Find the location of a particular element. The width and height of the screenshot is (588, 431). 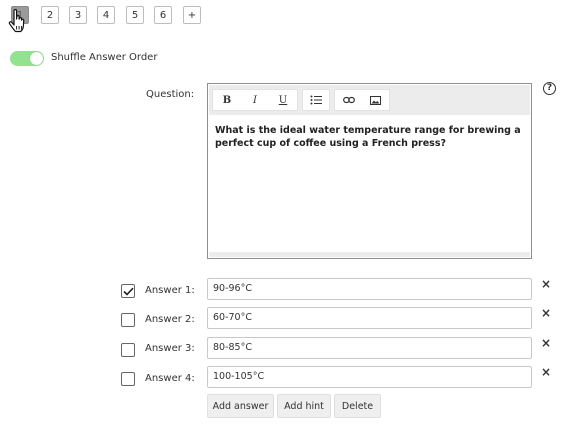

list-group is located at coordinates (316, 100).